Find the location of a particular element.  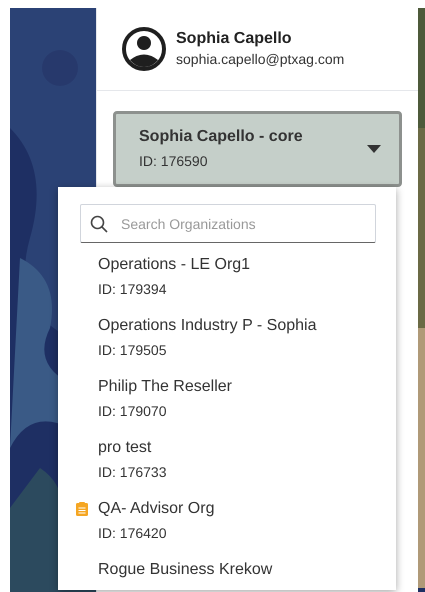

caret-icon is located at coordinates (374, 149).